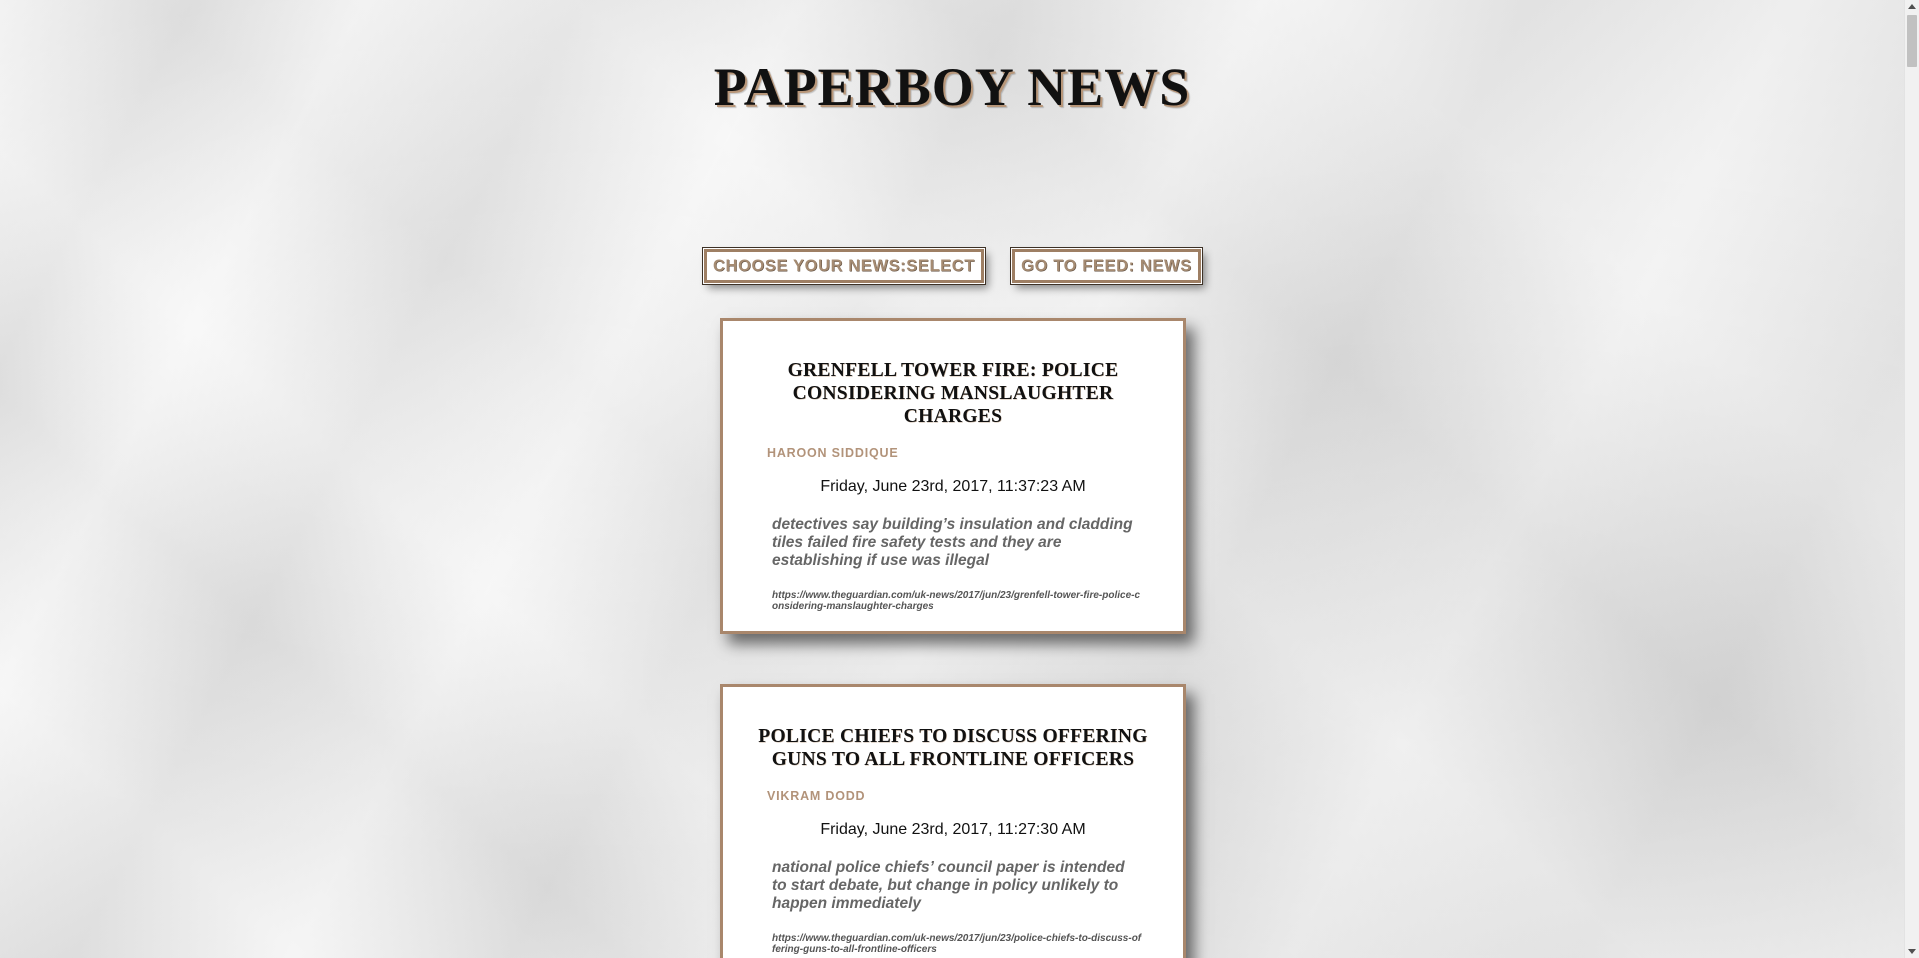 This screenshot has width=1919, height=958. What do you see at coordinates (1911, 479) in the screenshot?
I see `vertical-scrollbar` at bounding box center [1911, 479].